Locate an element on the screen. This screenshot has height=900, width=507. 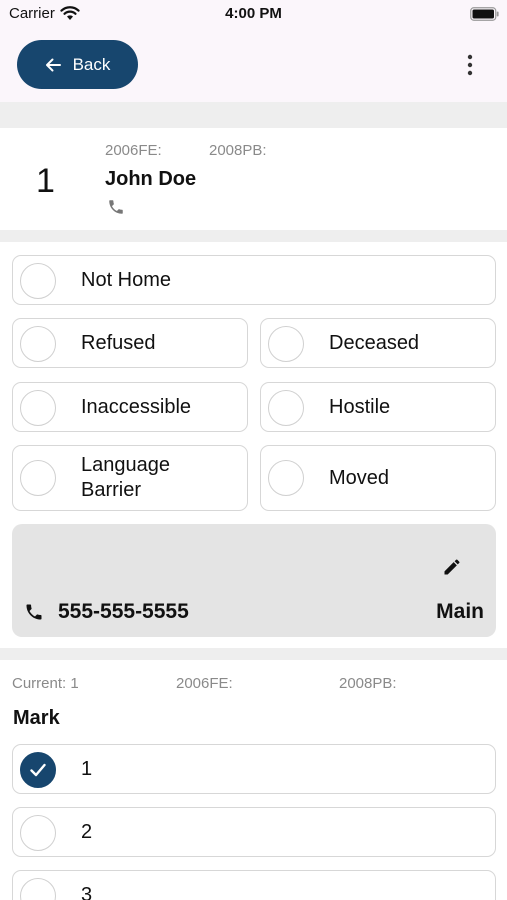
status-bar: Carrier 4:00 PM is located at coordinates (253, 14).